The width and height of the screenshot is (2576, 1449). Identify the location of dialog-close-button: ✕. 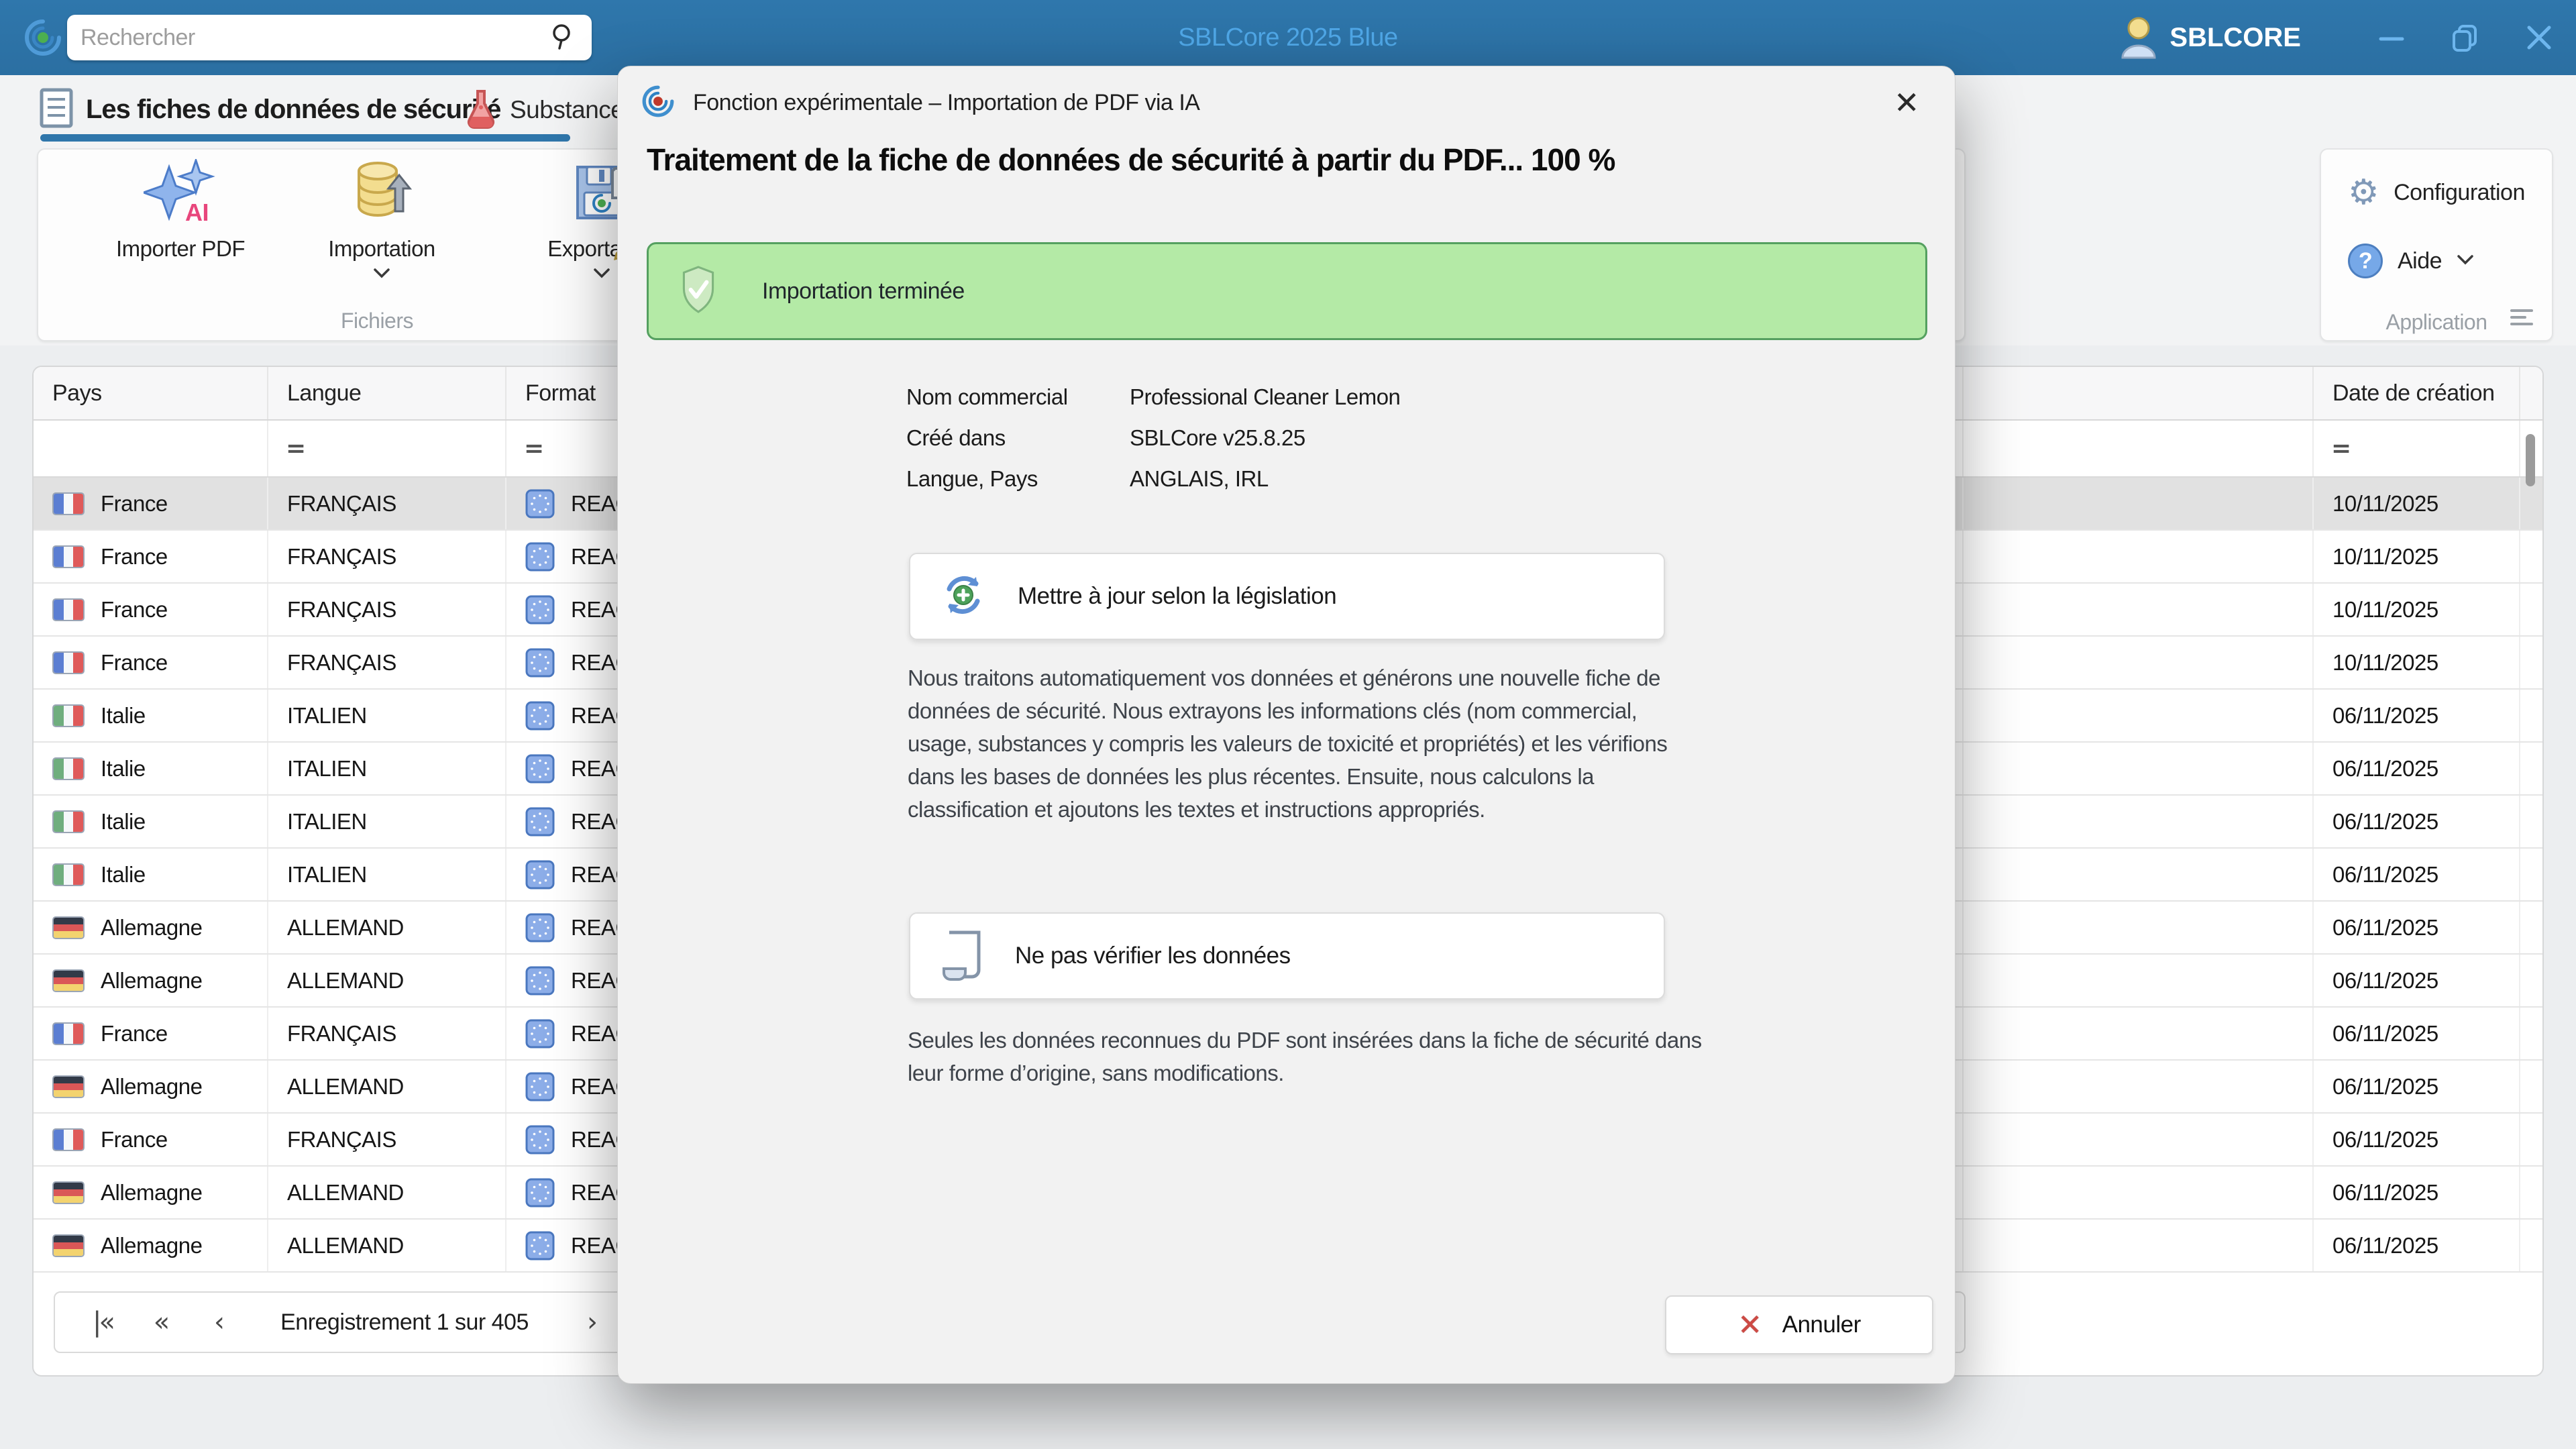
(1906, 102).